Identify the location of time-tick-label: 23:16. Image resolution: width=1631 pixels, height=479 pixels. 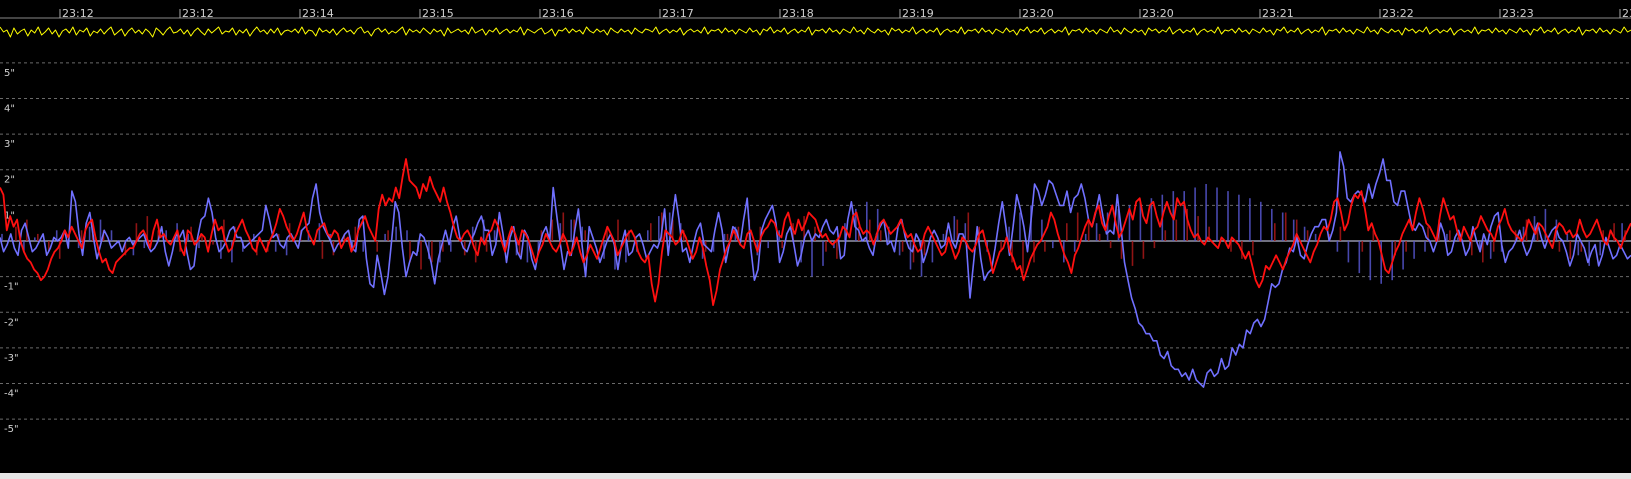
(558, 13).